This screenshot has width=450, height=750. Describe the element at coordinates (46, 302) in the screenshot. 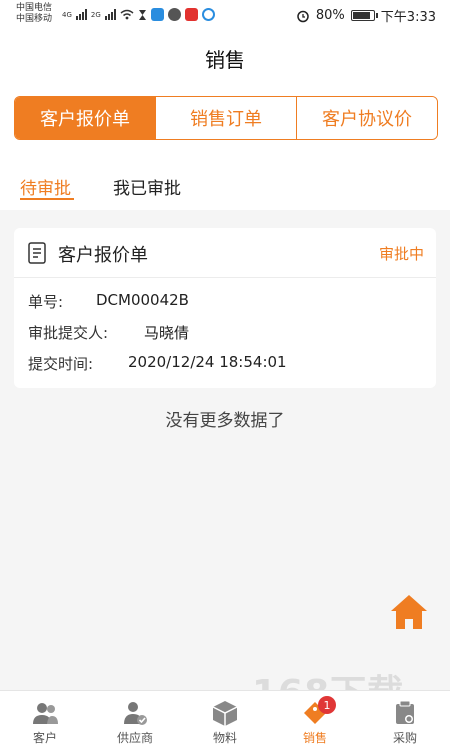

I see `field-label: 单号:` at that location.